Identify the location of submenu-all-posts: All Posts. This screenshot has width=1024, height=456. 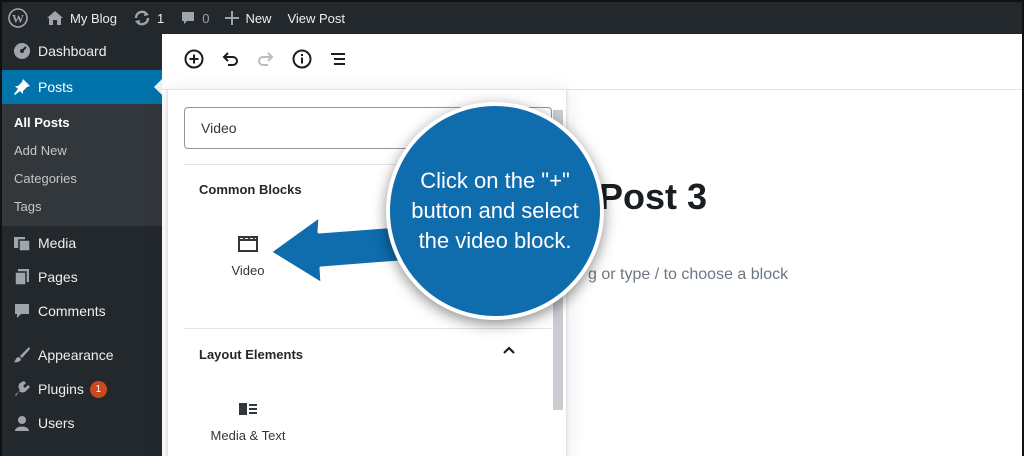
(82, 122).